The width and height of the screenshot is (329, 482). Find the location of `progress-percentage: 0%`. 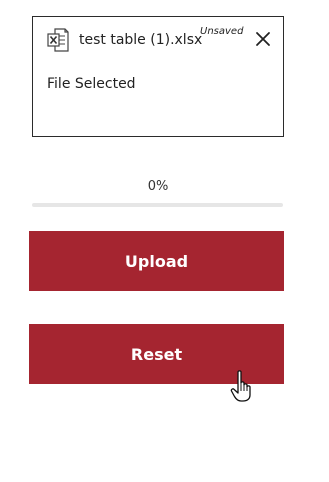

progress-percentage: 0% is located at coordinates (158, 186).